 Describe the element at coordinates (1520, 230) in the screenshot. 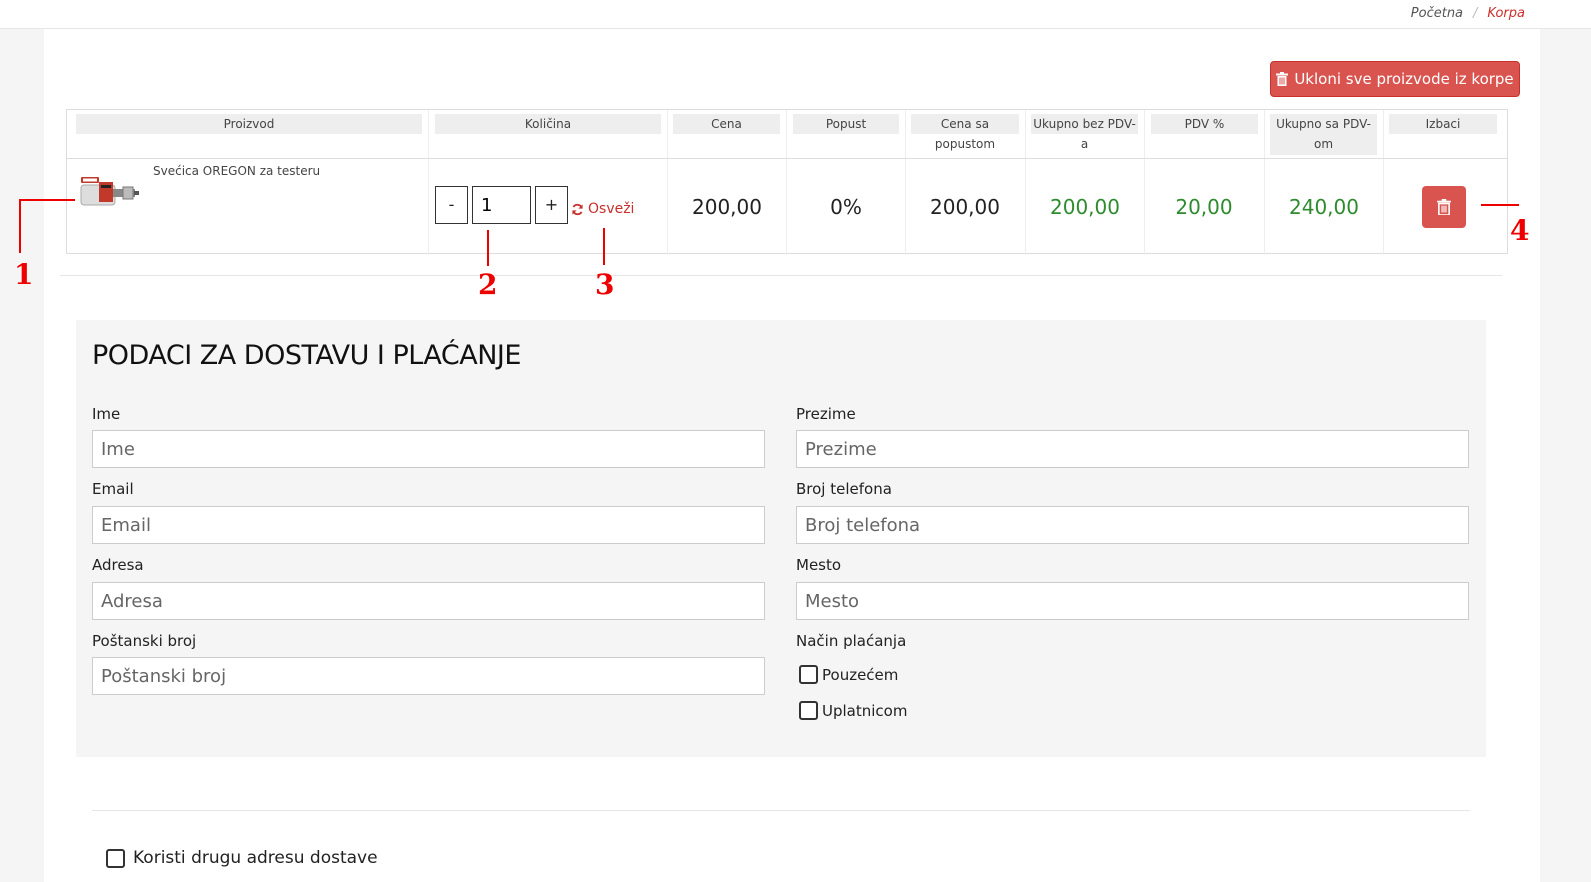

I see `annotation-marker-4: 4` at that location.